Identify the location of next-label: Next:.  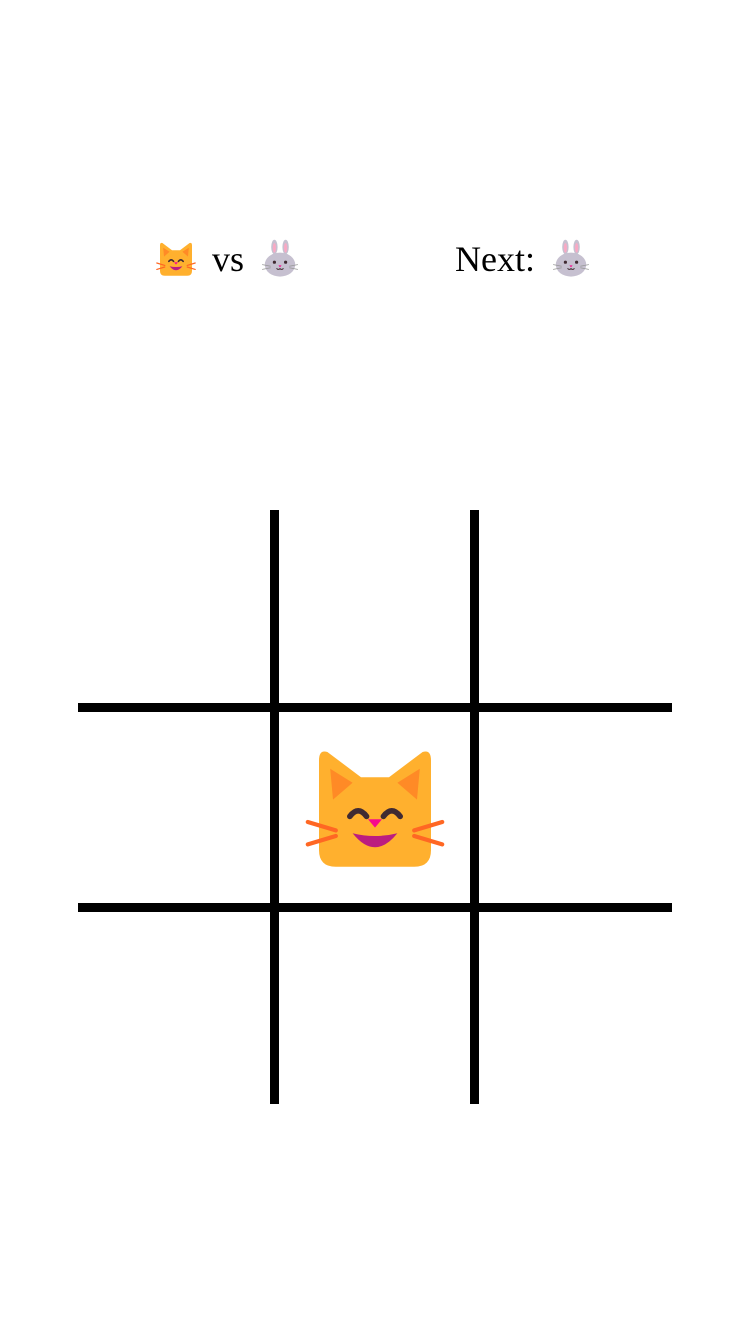
(495, 259).